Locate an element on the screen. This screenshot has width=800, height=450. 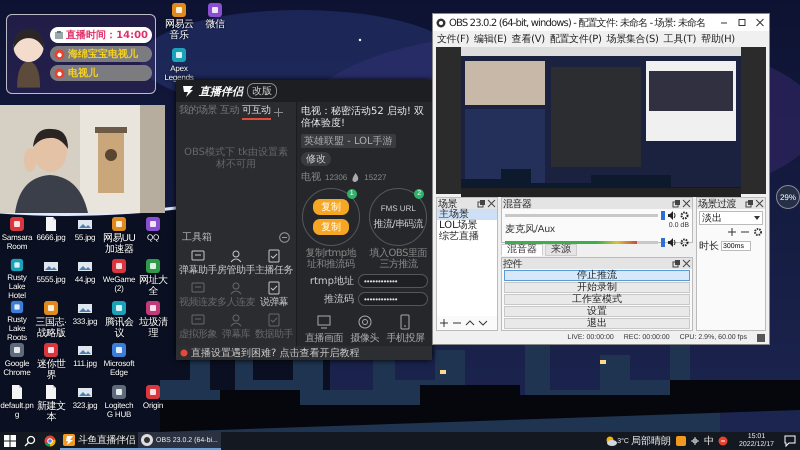
chrome-icon is located at coordinates (50, 441).